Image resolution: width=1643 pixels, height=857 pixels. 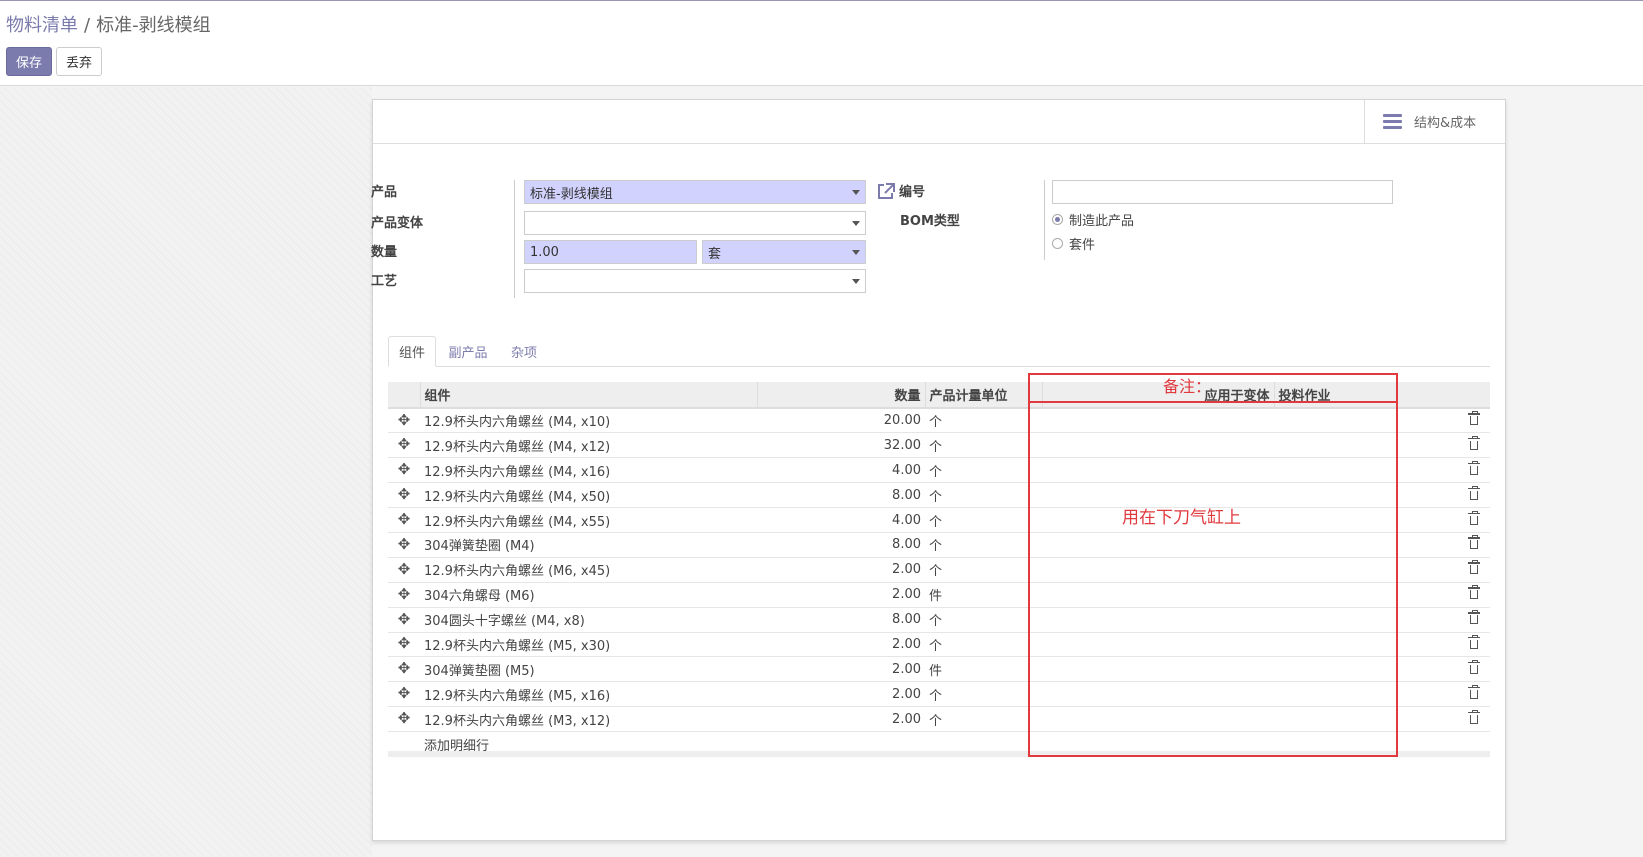 I want to click on table-row: ✥ 12.9杯头内六角螺丝 (M3, x12) 2.00 个, so click(x=939, y=719).